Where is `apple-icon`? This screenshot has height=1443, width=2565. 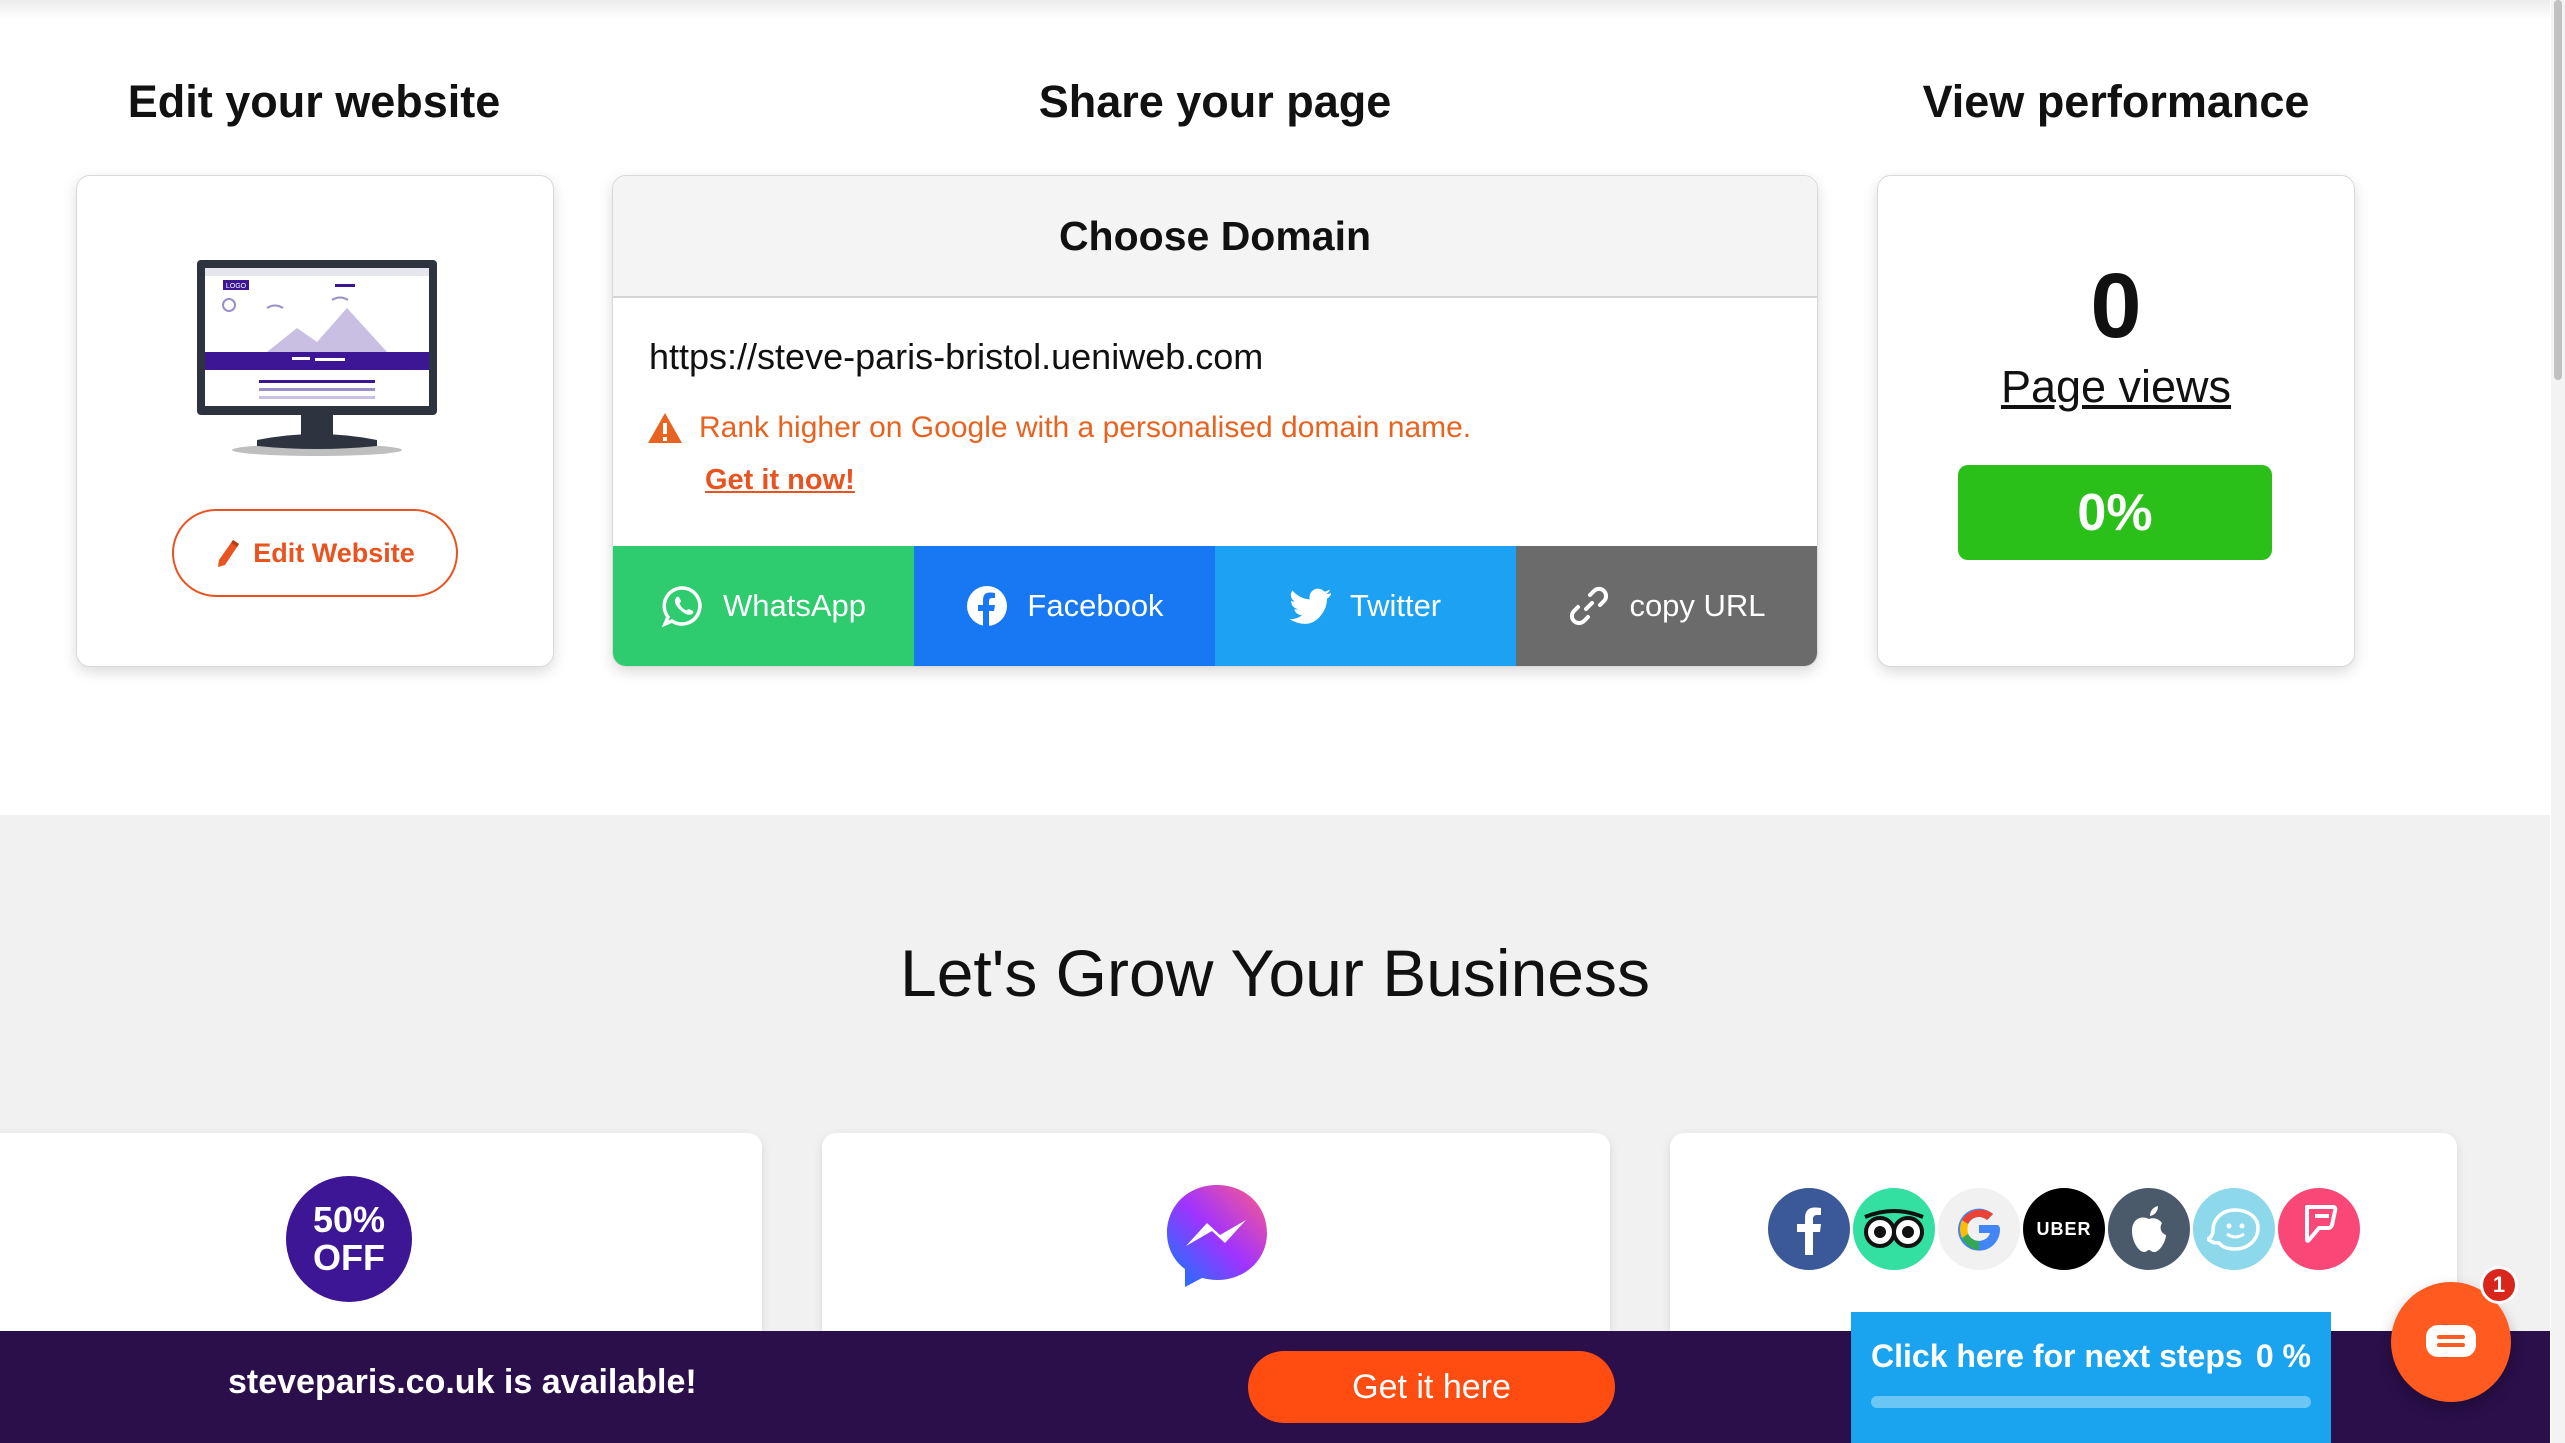
apple-icon is located at coordinates (2149, 1229).